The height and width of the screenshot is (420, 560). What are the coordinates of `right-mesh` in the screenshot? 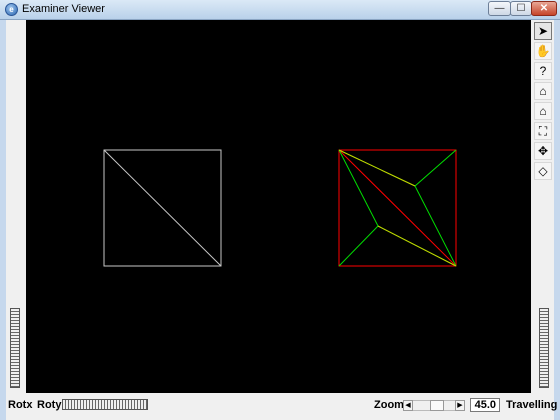 It's located at (397, 208).